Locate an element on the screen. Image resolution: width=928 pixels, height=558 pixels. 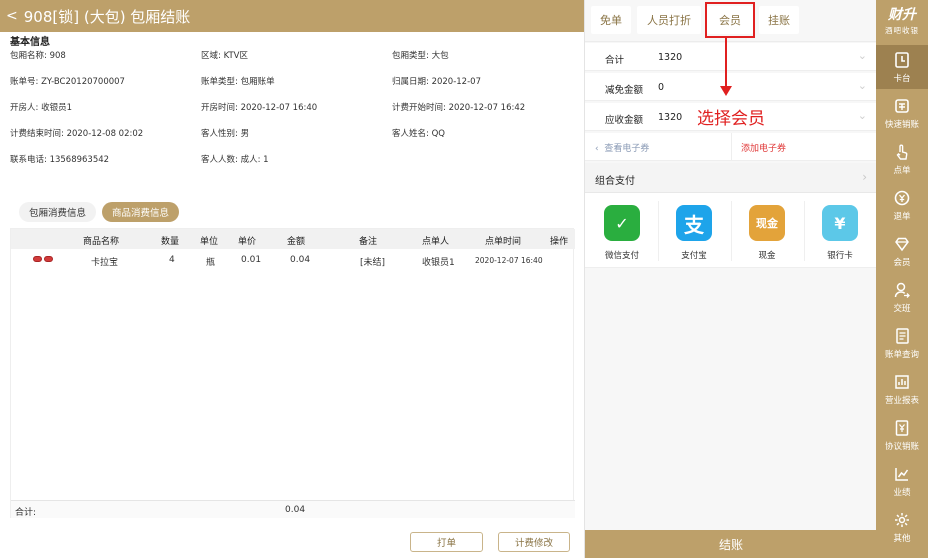
alipay-icon: 支 is located at coordinates (694, 223).